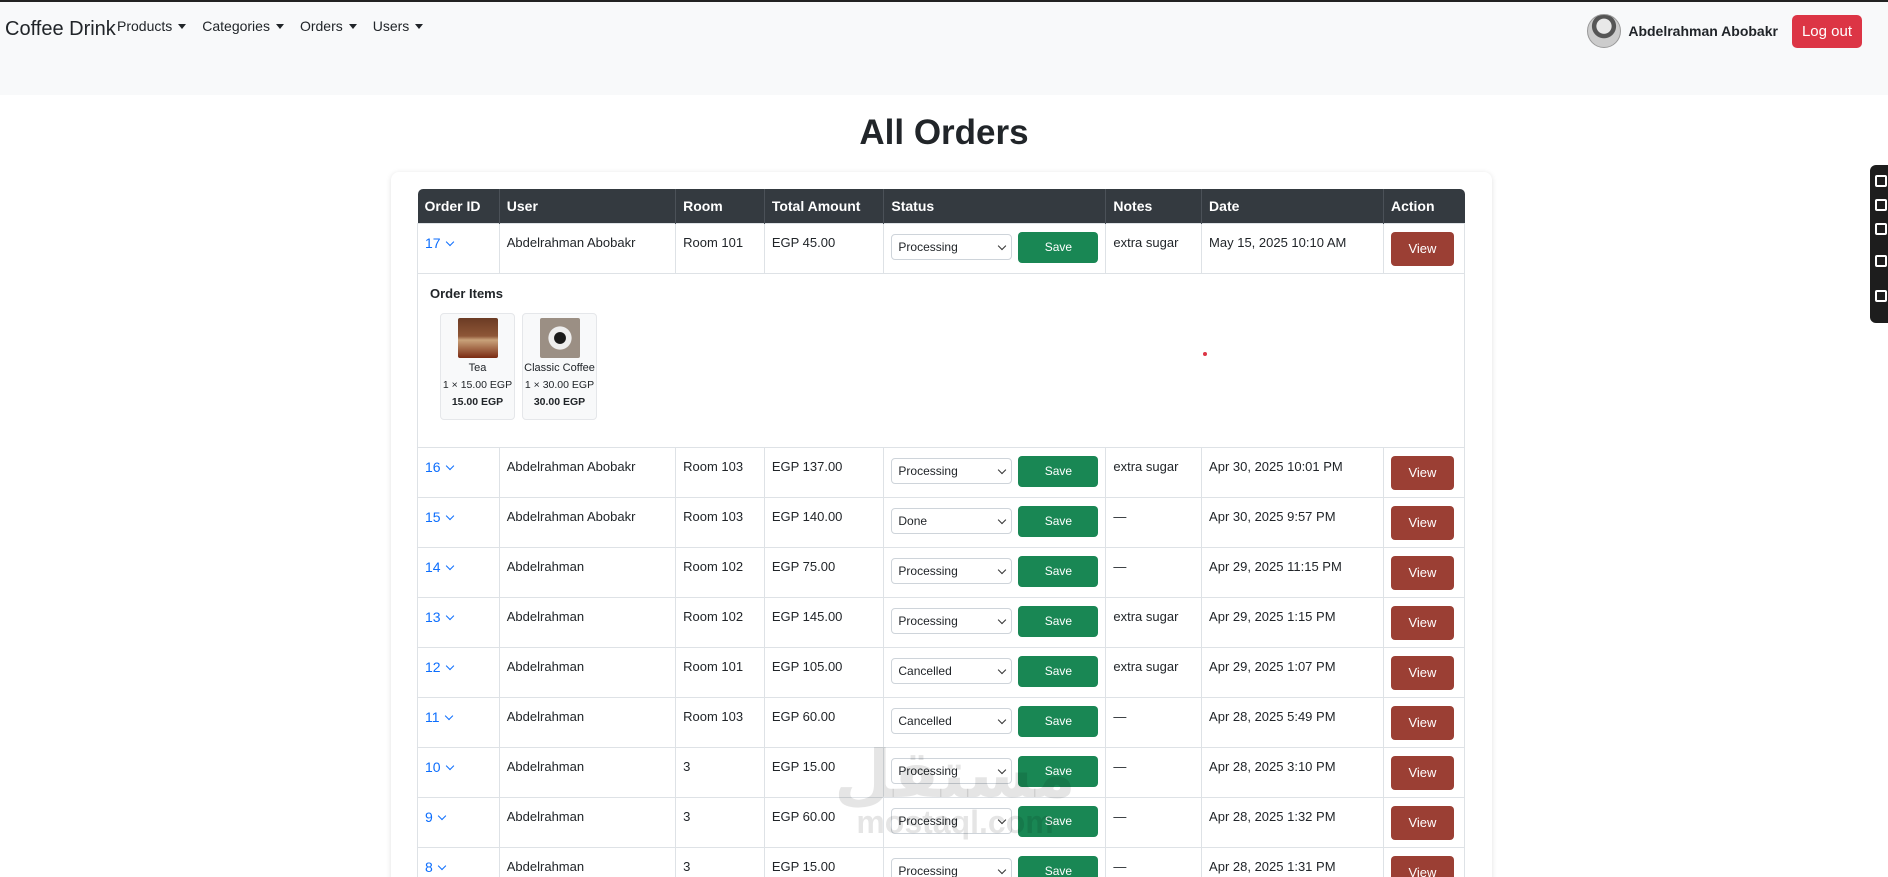 The height and width of the screenshot is (877, 1888). I want to click on logout-button: Log out, so click(1826, 31).